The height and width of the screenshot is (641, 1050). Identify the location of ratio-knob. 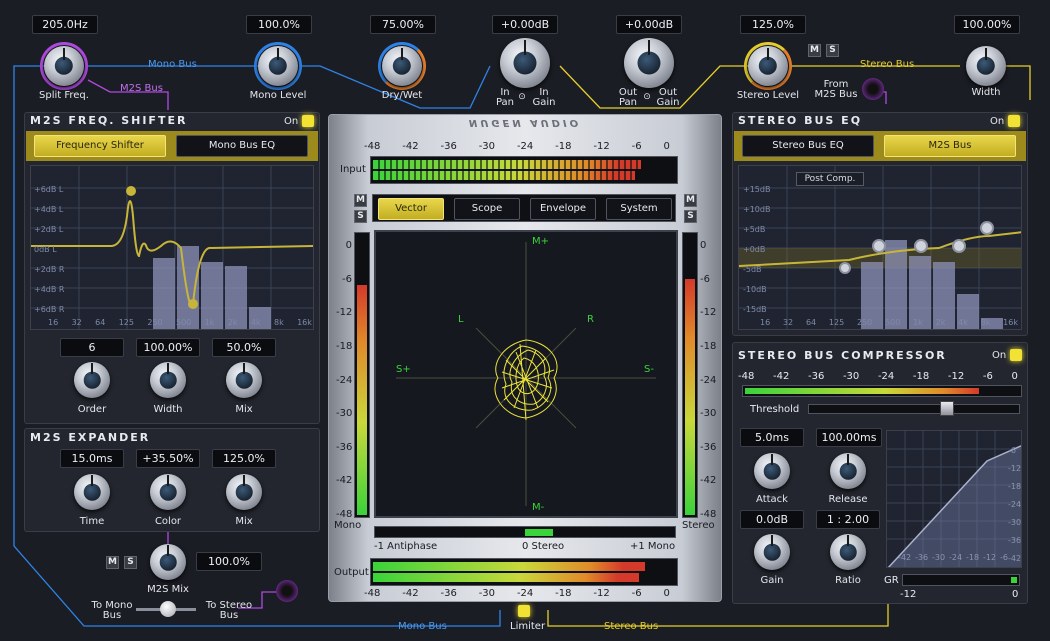
(848, 552).